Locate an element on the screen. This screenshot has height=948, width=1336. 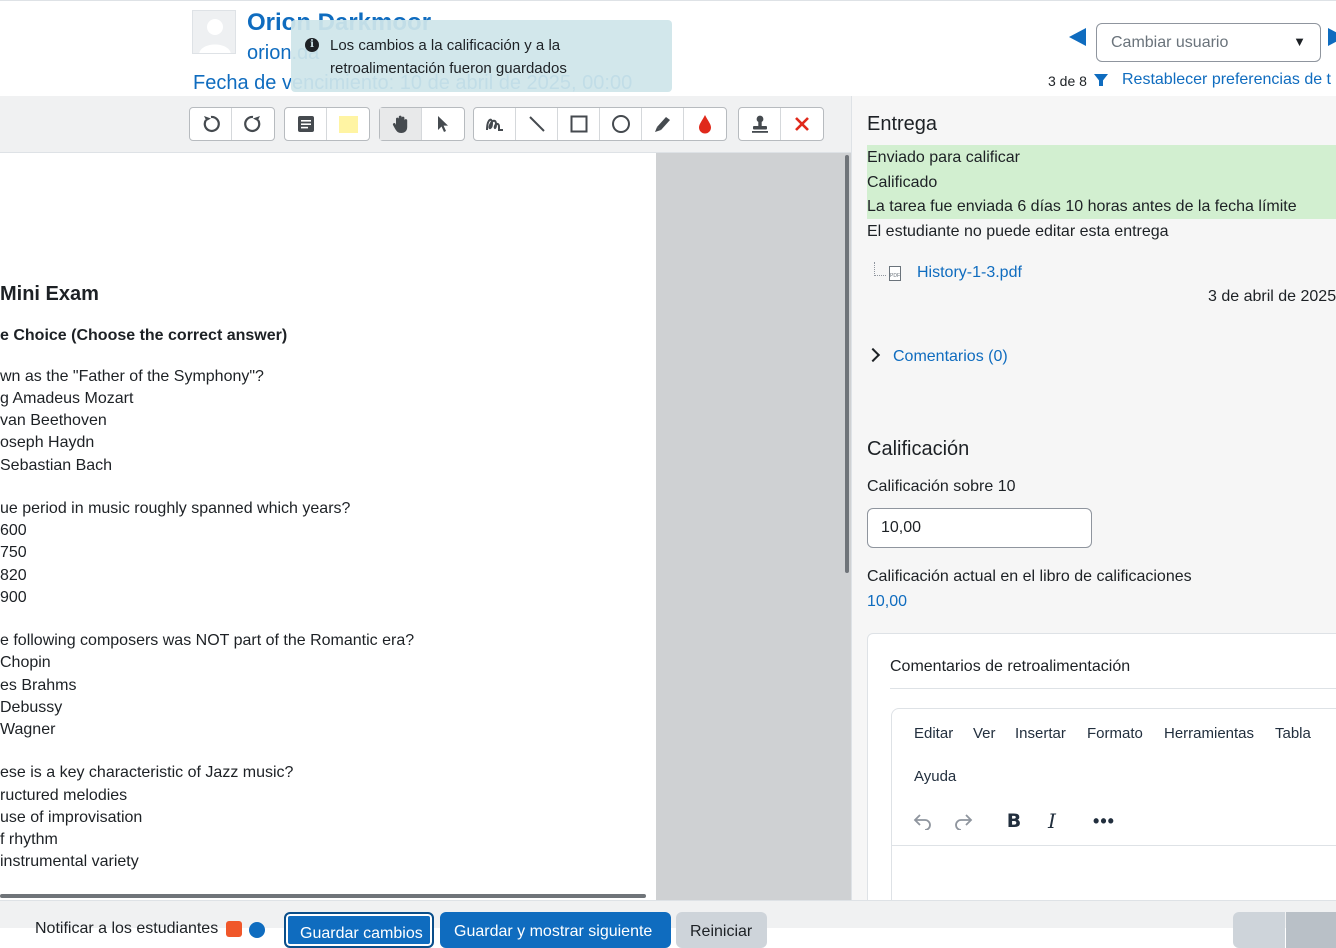
document-title: Mini Exam is located at coordinates (49, 294).